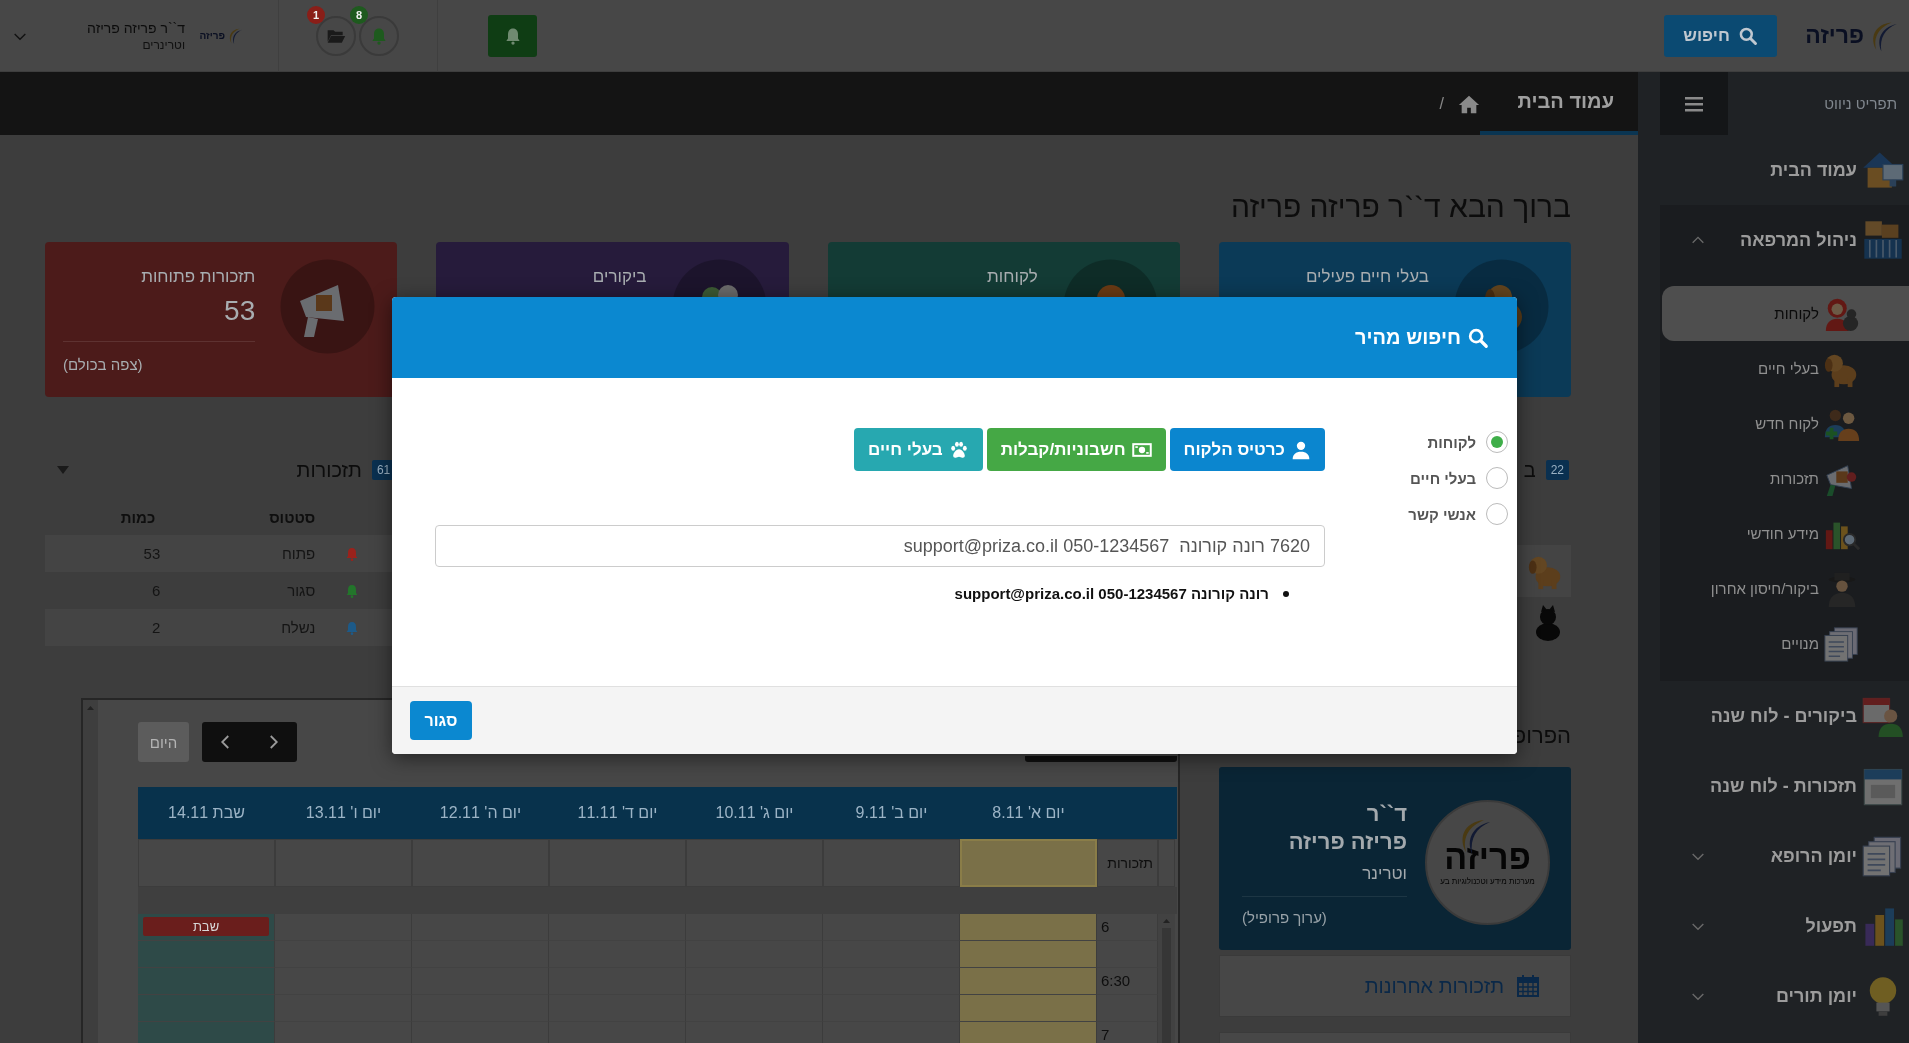 The image size is (1909, 1043). What do you see at coordinates (1773, 170) in the screenshot?
I see `sidebar-item: עמוד הבית` at bounding box center [1773, 170].